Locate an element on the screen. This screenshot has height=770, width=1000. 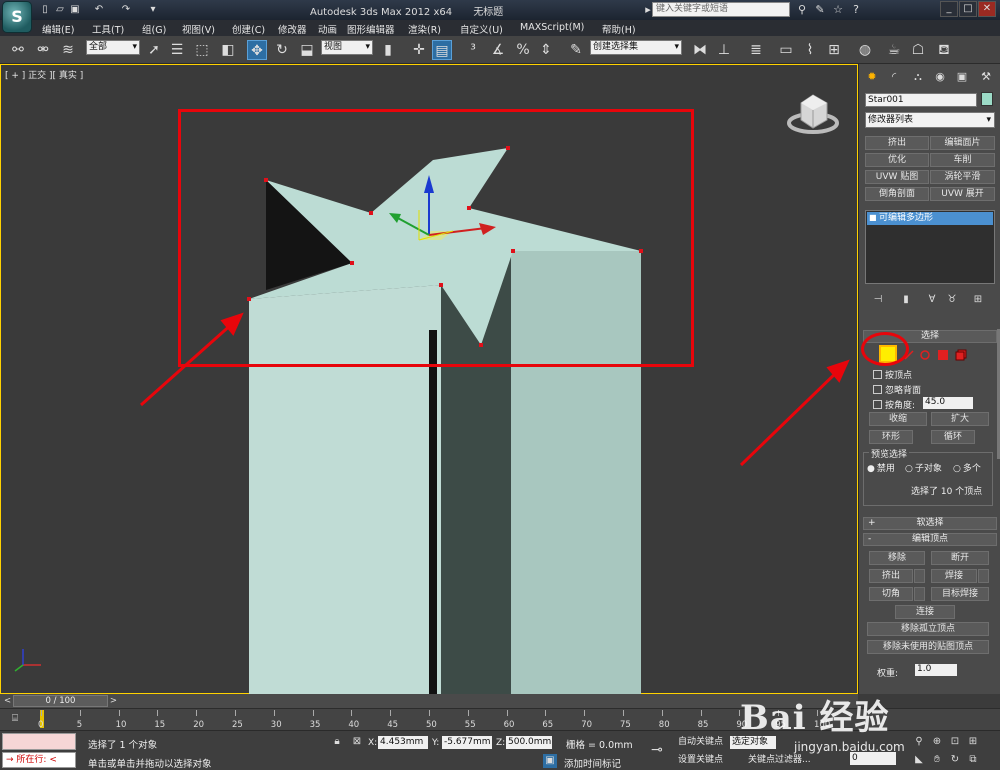
tools-icon: ✎ is located at coordinates (820, 9).